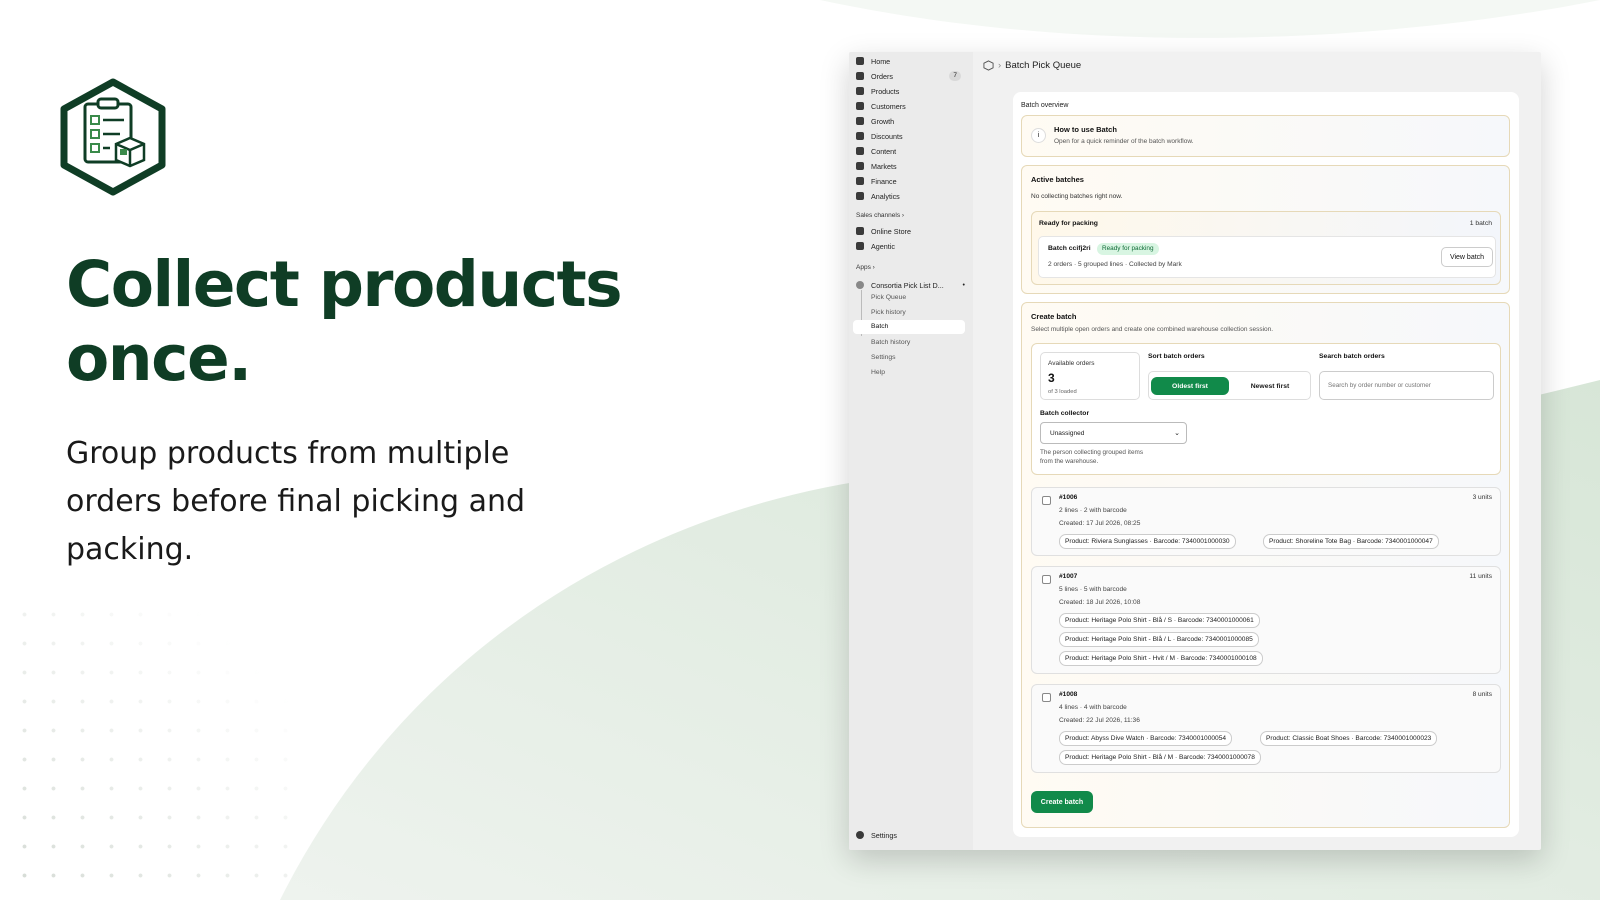 The image size is (1600, 900). What do you see at coordinates (1482, 497) in the screenshot?
I see `order-units: 3 units` at bounding box center [1482, 497].